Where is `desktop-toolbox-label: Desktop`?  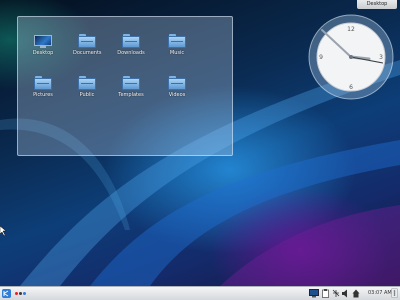
desktop-toolbox-label: Desktop is located at coordinates (377, 4).